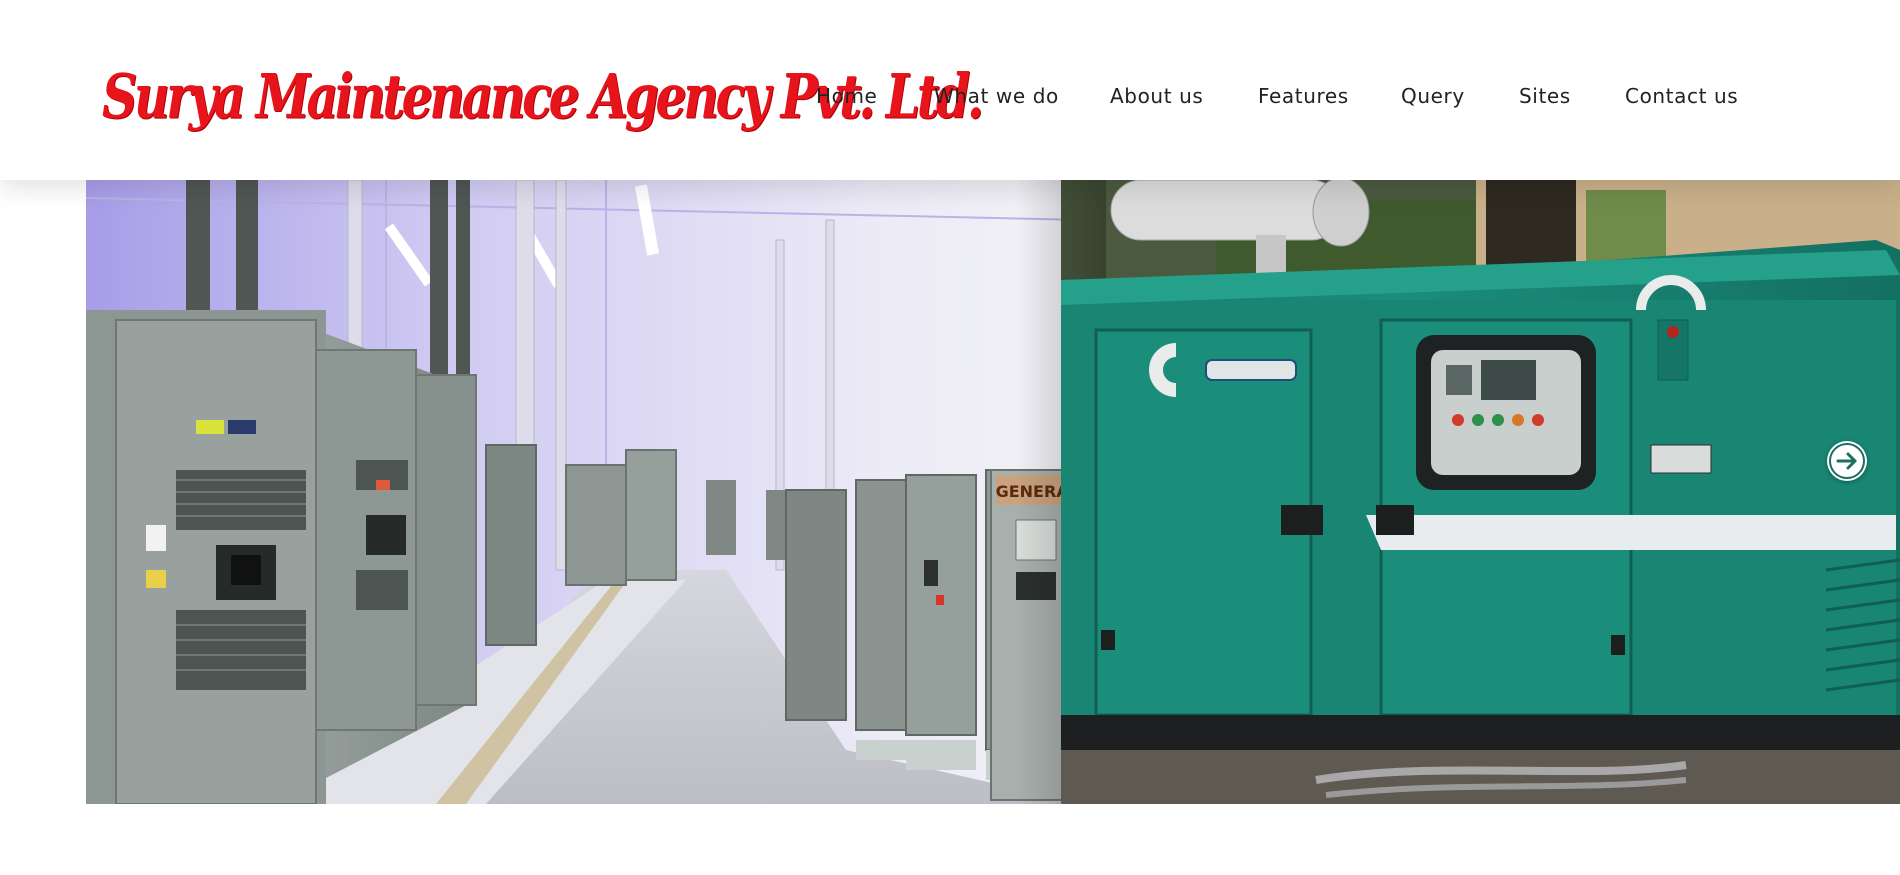 The image size is (1900, 875). I want to click on nav-features: Features, so click(1303, 96).